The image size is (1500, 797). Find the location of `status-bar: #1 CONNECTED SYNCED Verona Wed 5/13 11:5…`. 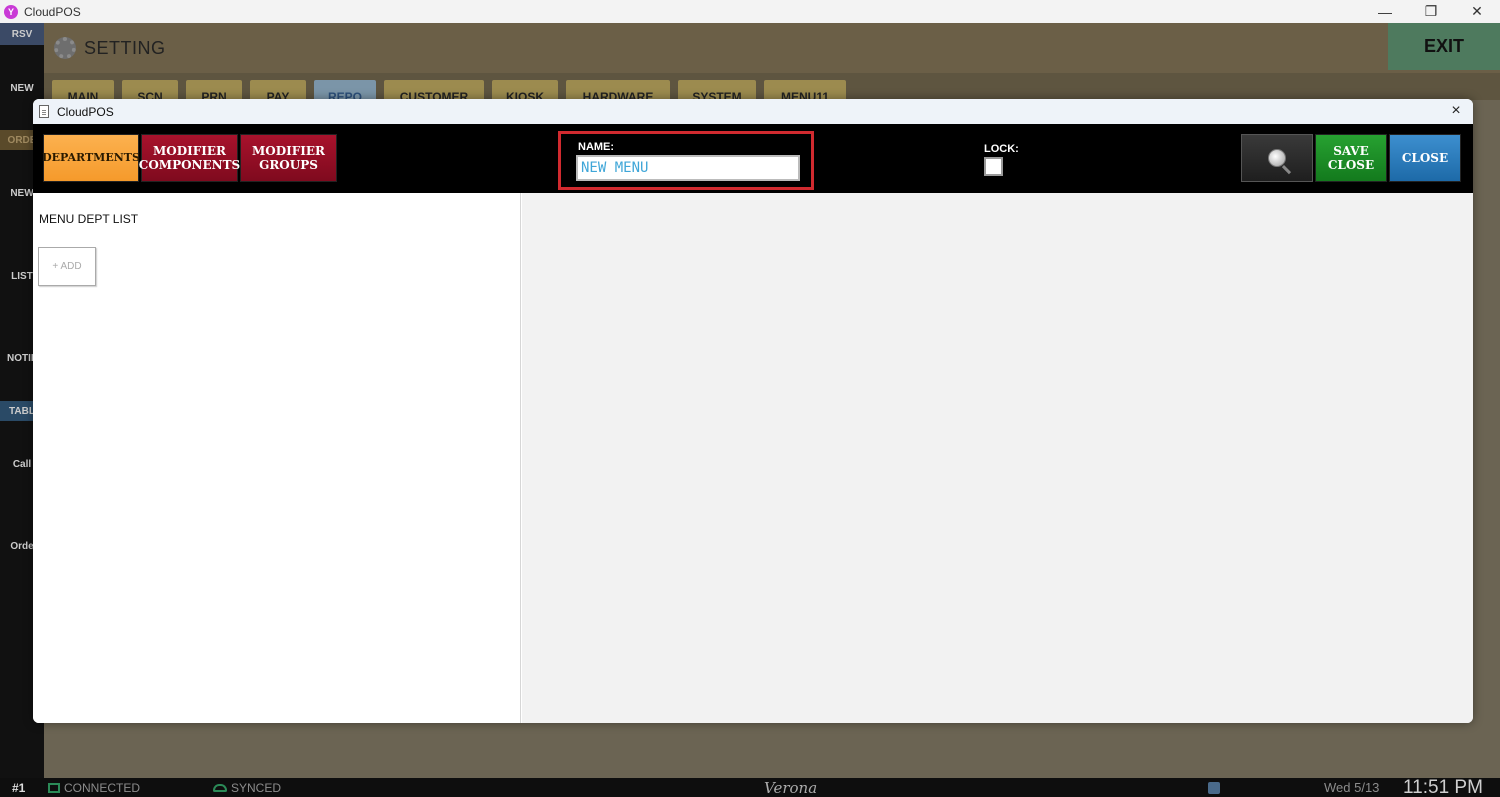

status-bar: #1 CONNECTED SYNCED Verona Wed 5/13 11:5… is located at coordinates (750, 786).